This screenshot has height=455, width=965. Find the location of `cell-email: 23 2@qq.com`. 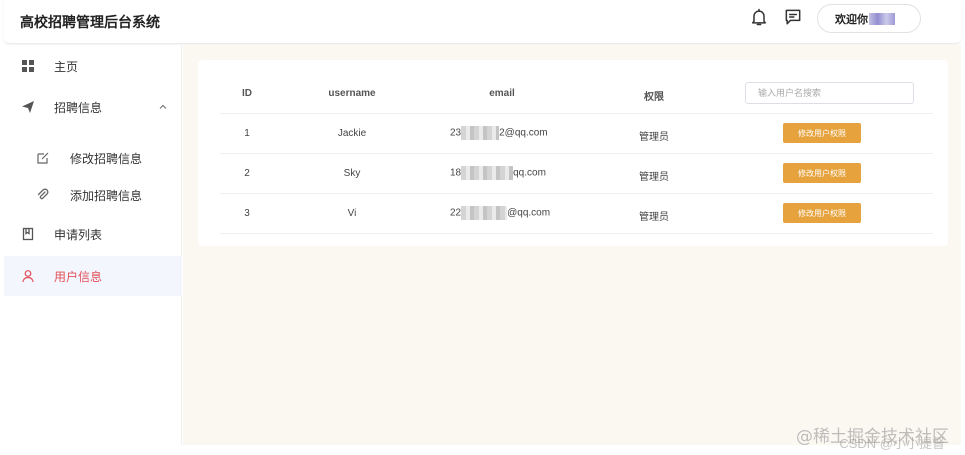

cell-email: 23 2@qq.com is located at coordinates (499, 133).